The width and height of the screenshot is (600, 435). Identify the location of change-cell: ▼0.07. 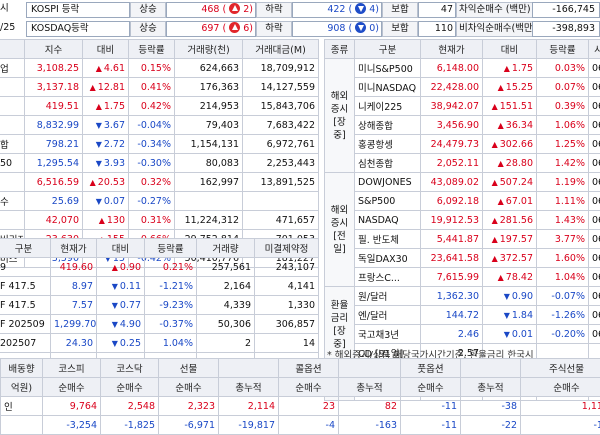
(106, 201).